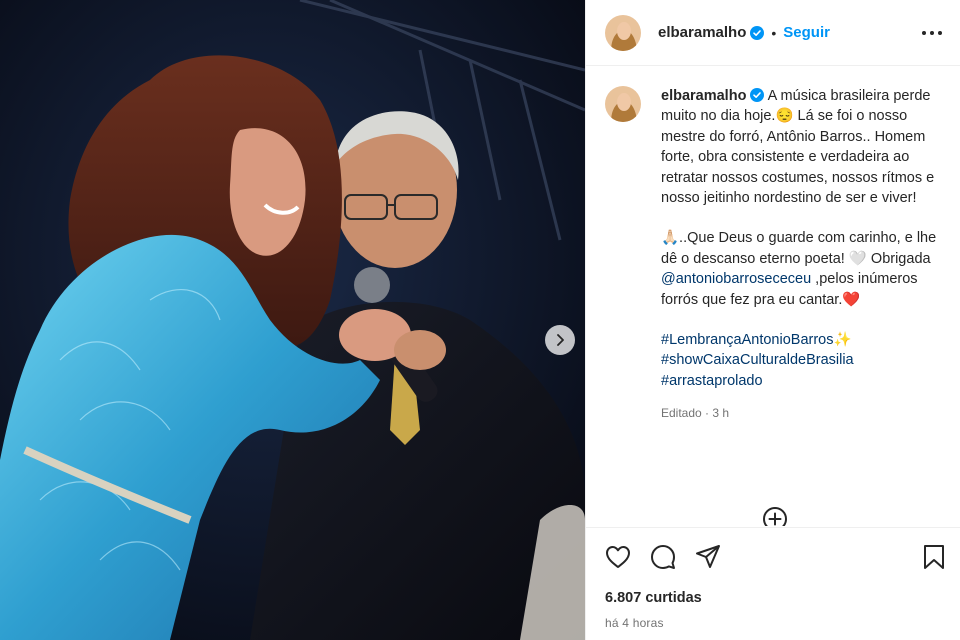 The height and width of the screenshot is (640, 960). I want to click on header-username: elbaramalho, so click(702, 32).